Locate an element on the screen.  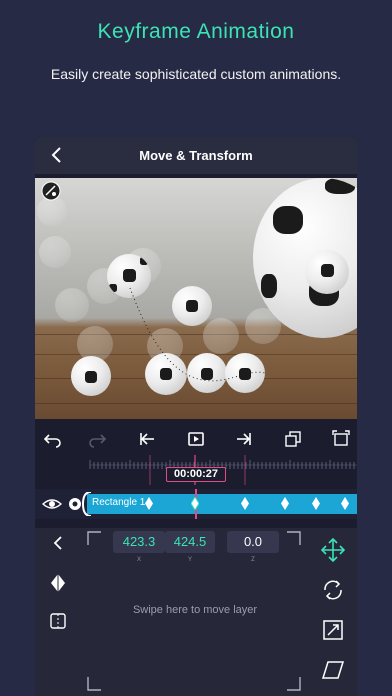
y-value-field: 424.5 is located at coordinates (190, 542).